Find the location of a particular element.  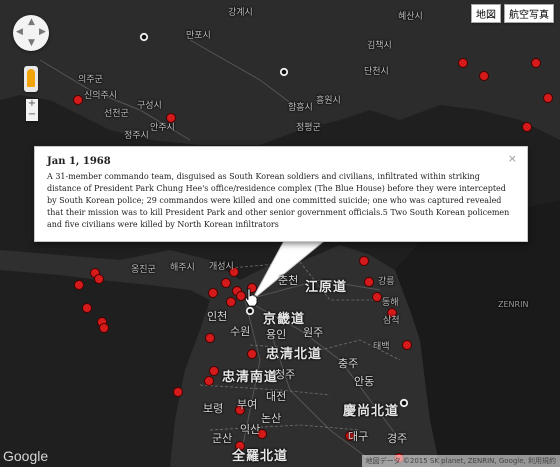

label-jeongju: 정주시 is located at coordinates (136, 136).